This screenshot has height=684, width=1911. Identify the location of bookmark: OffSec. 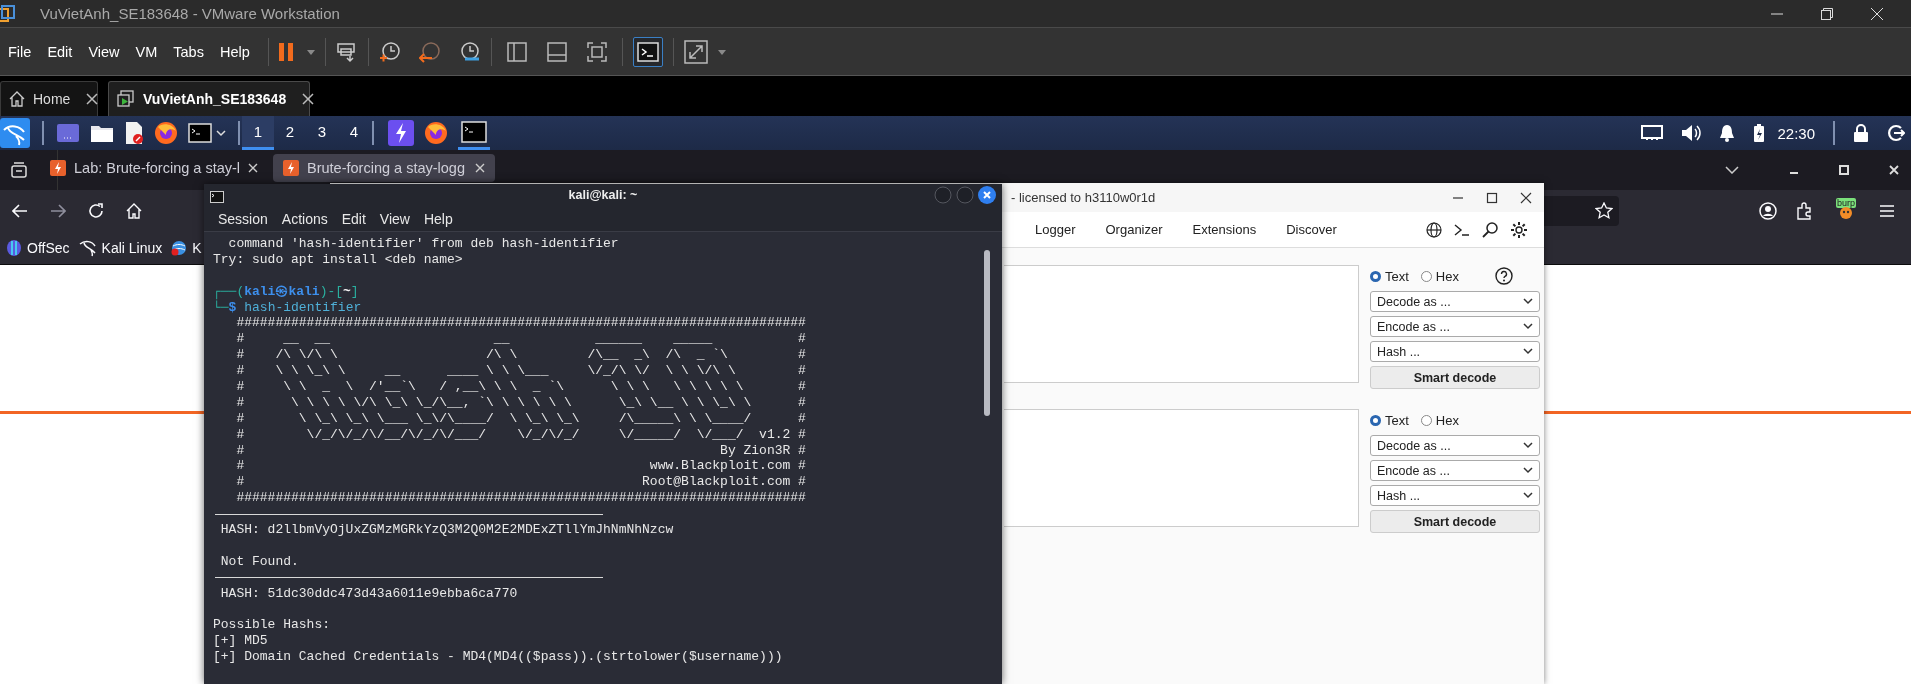
(38, 248).